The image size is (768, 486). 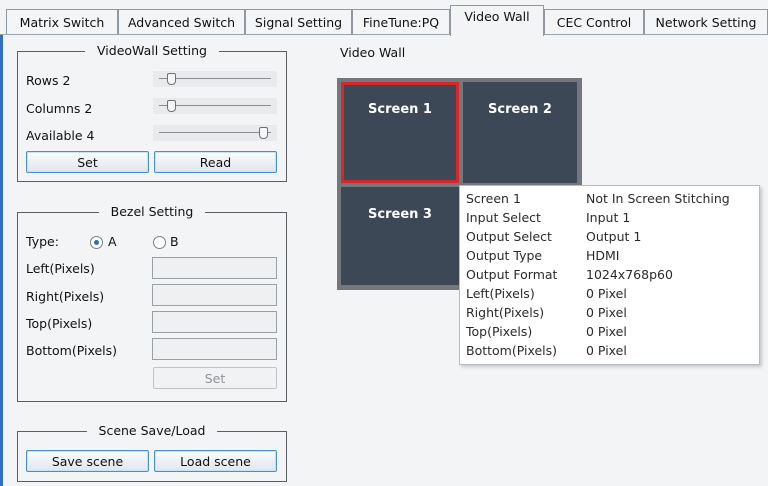 I want to click on set-bezel-button: Set, so click(x=215, y=378).